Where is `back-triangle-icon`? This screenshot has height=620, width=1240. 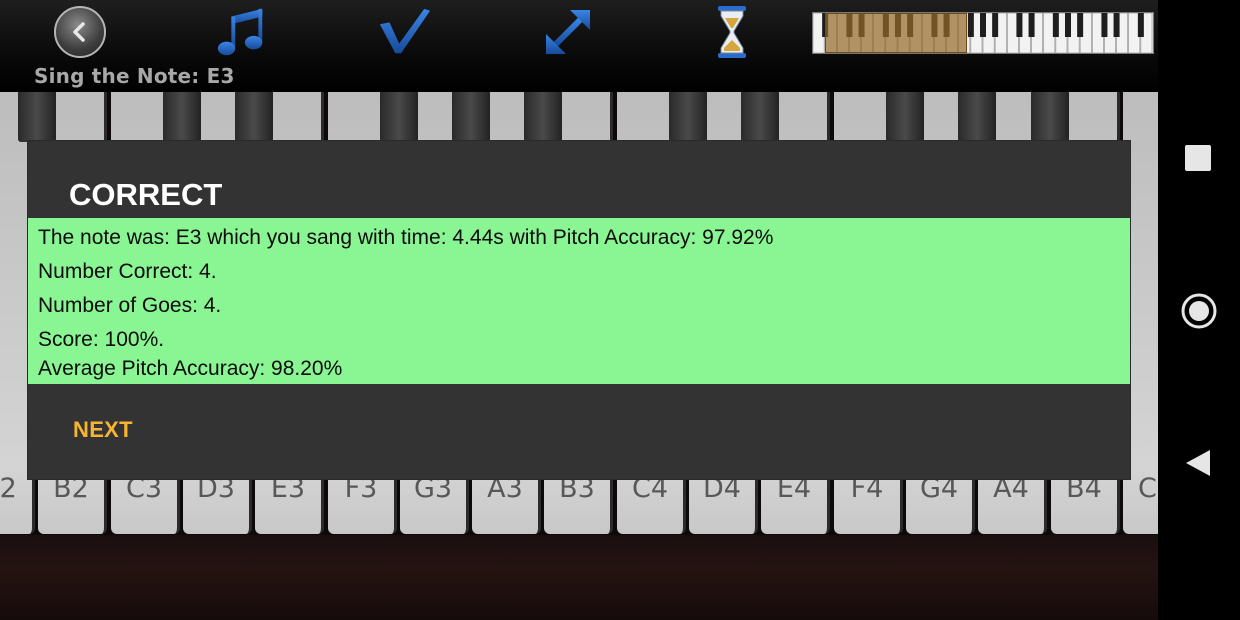
back-triangle-icon is located at coordinates (1198, 463).